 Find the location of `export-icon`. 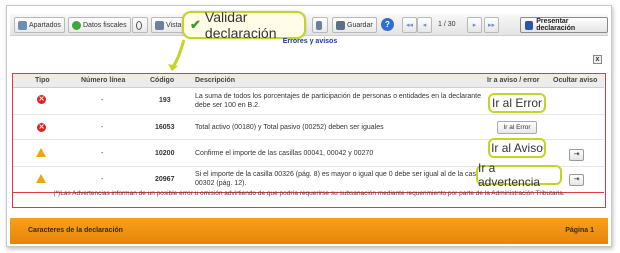

export-icon is located at coordinates (319, 25).